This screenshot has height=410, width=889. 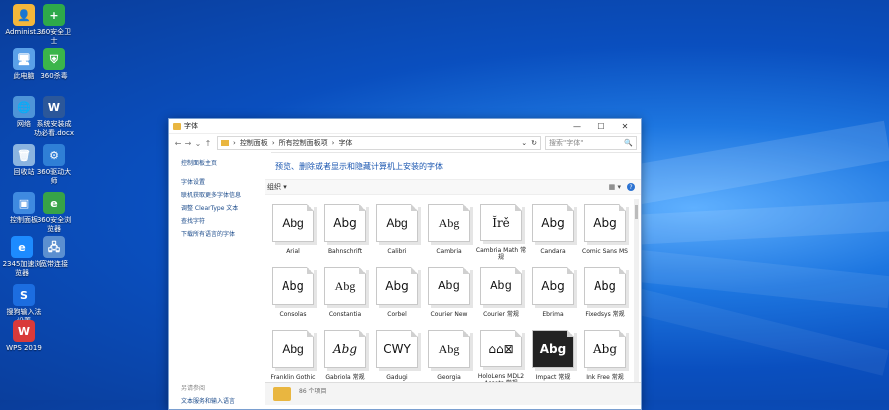 What do you see at coordinates (177, 126) in the screenshot?
I see `folder-icon` at bounding box center [177, 126].